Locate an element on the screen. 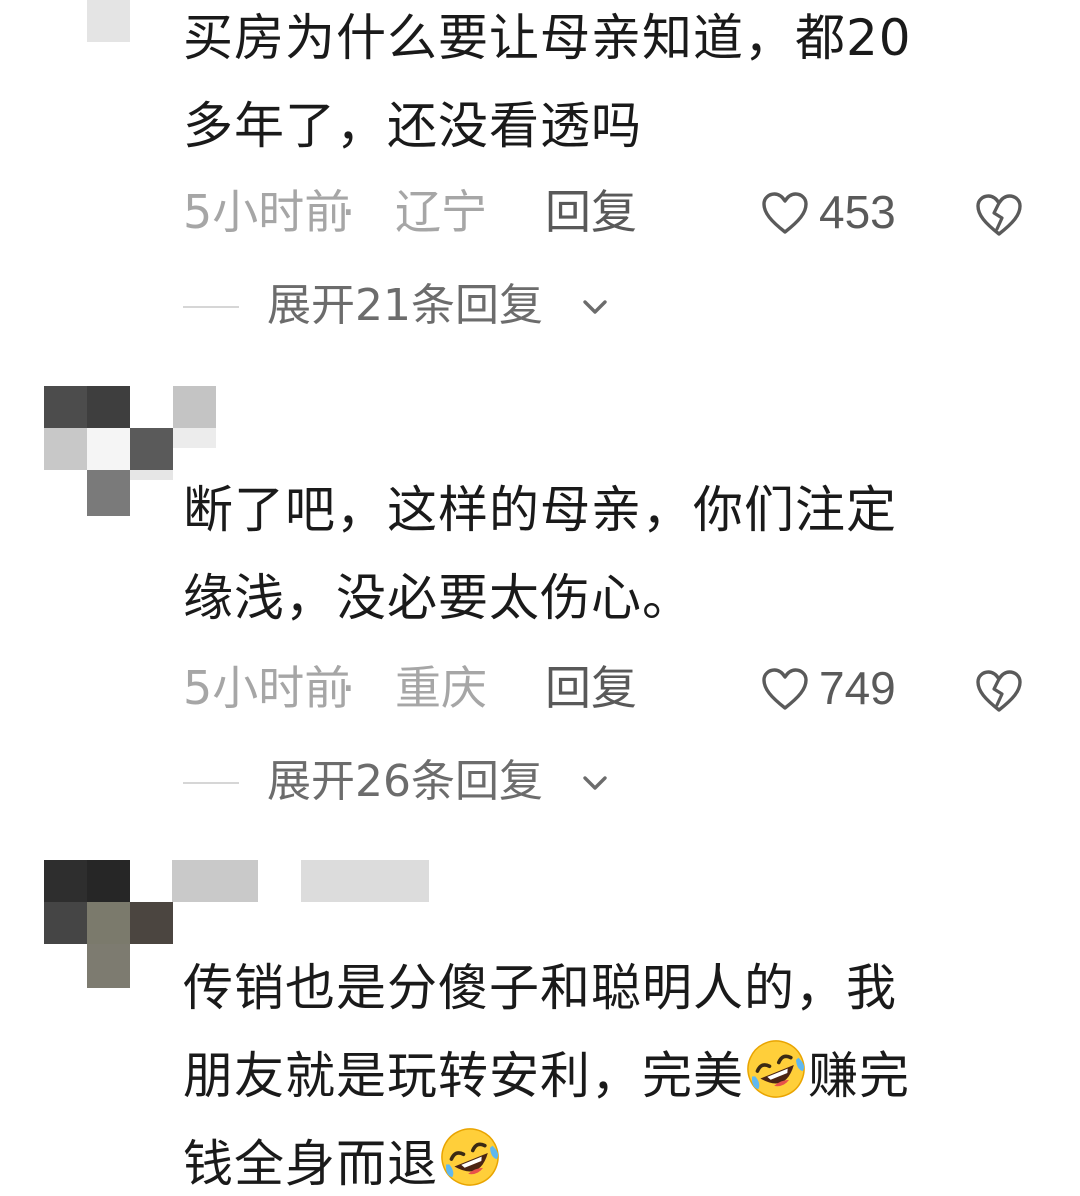 Image resolution: width=1080 pixels, height=1196 pixels. comment-text-line: 朋友就是玩转安利，完美 赚完 is located at coordinates (623, 1076).